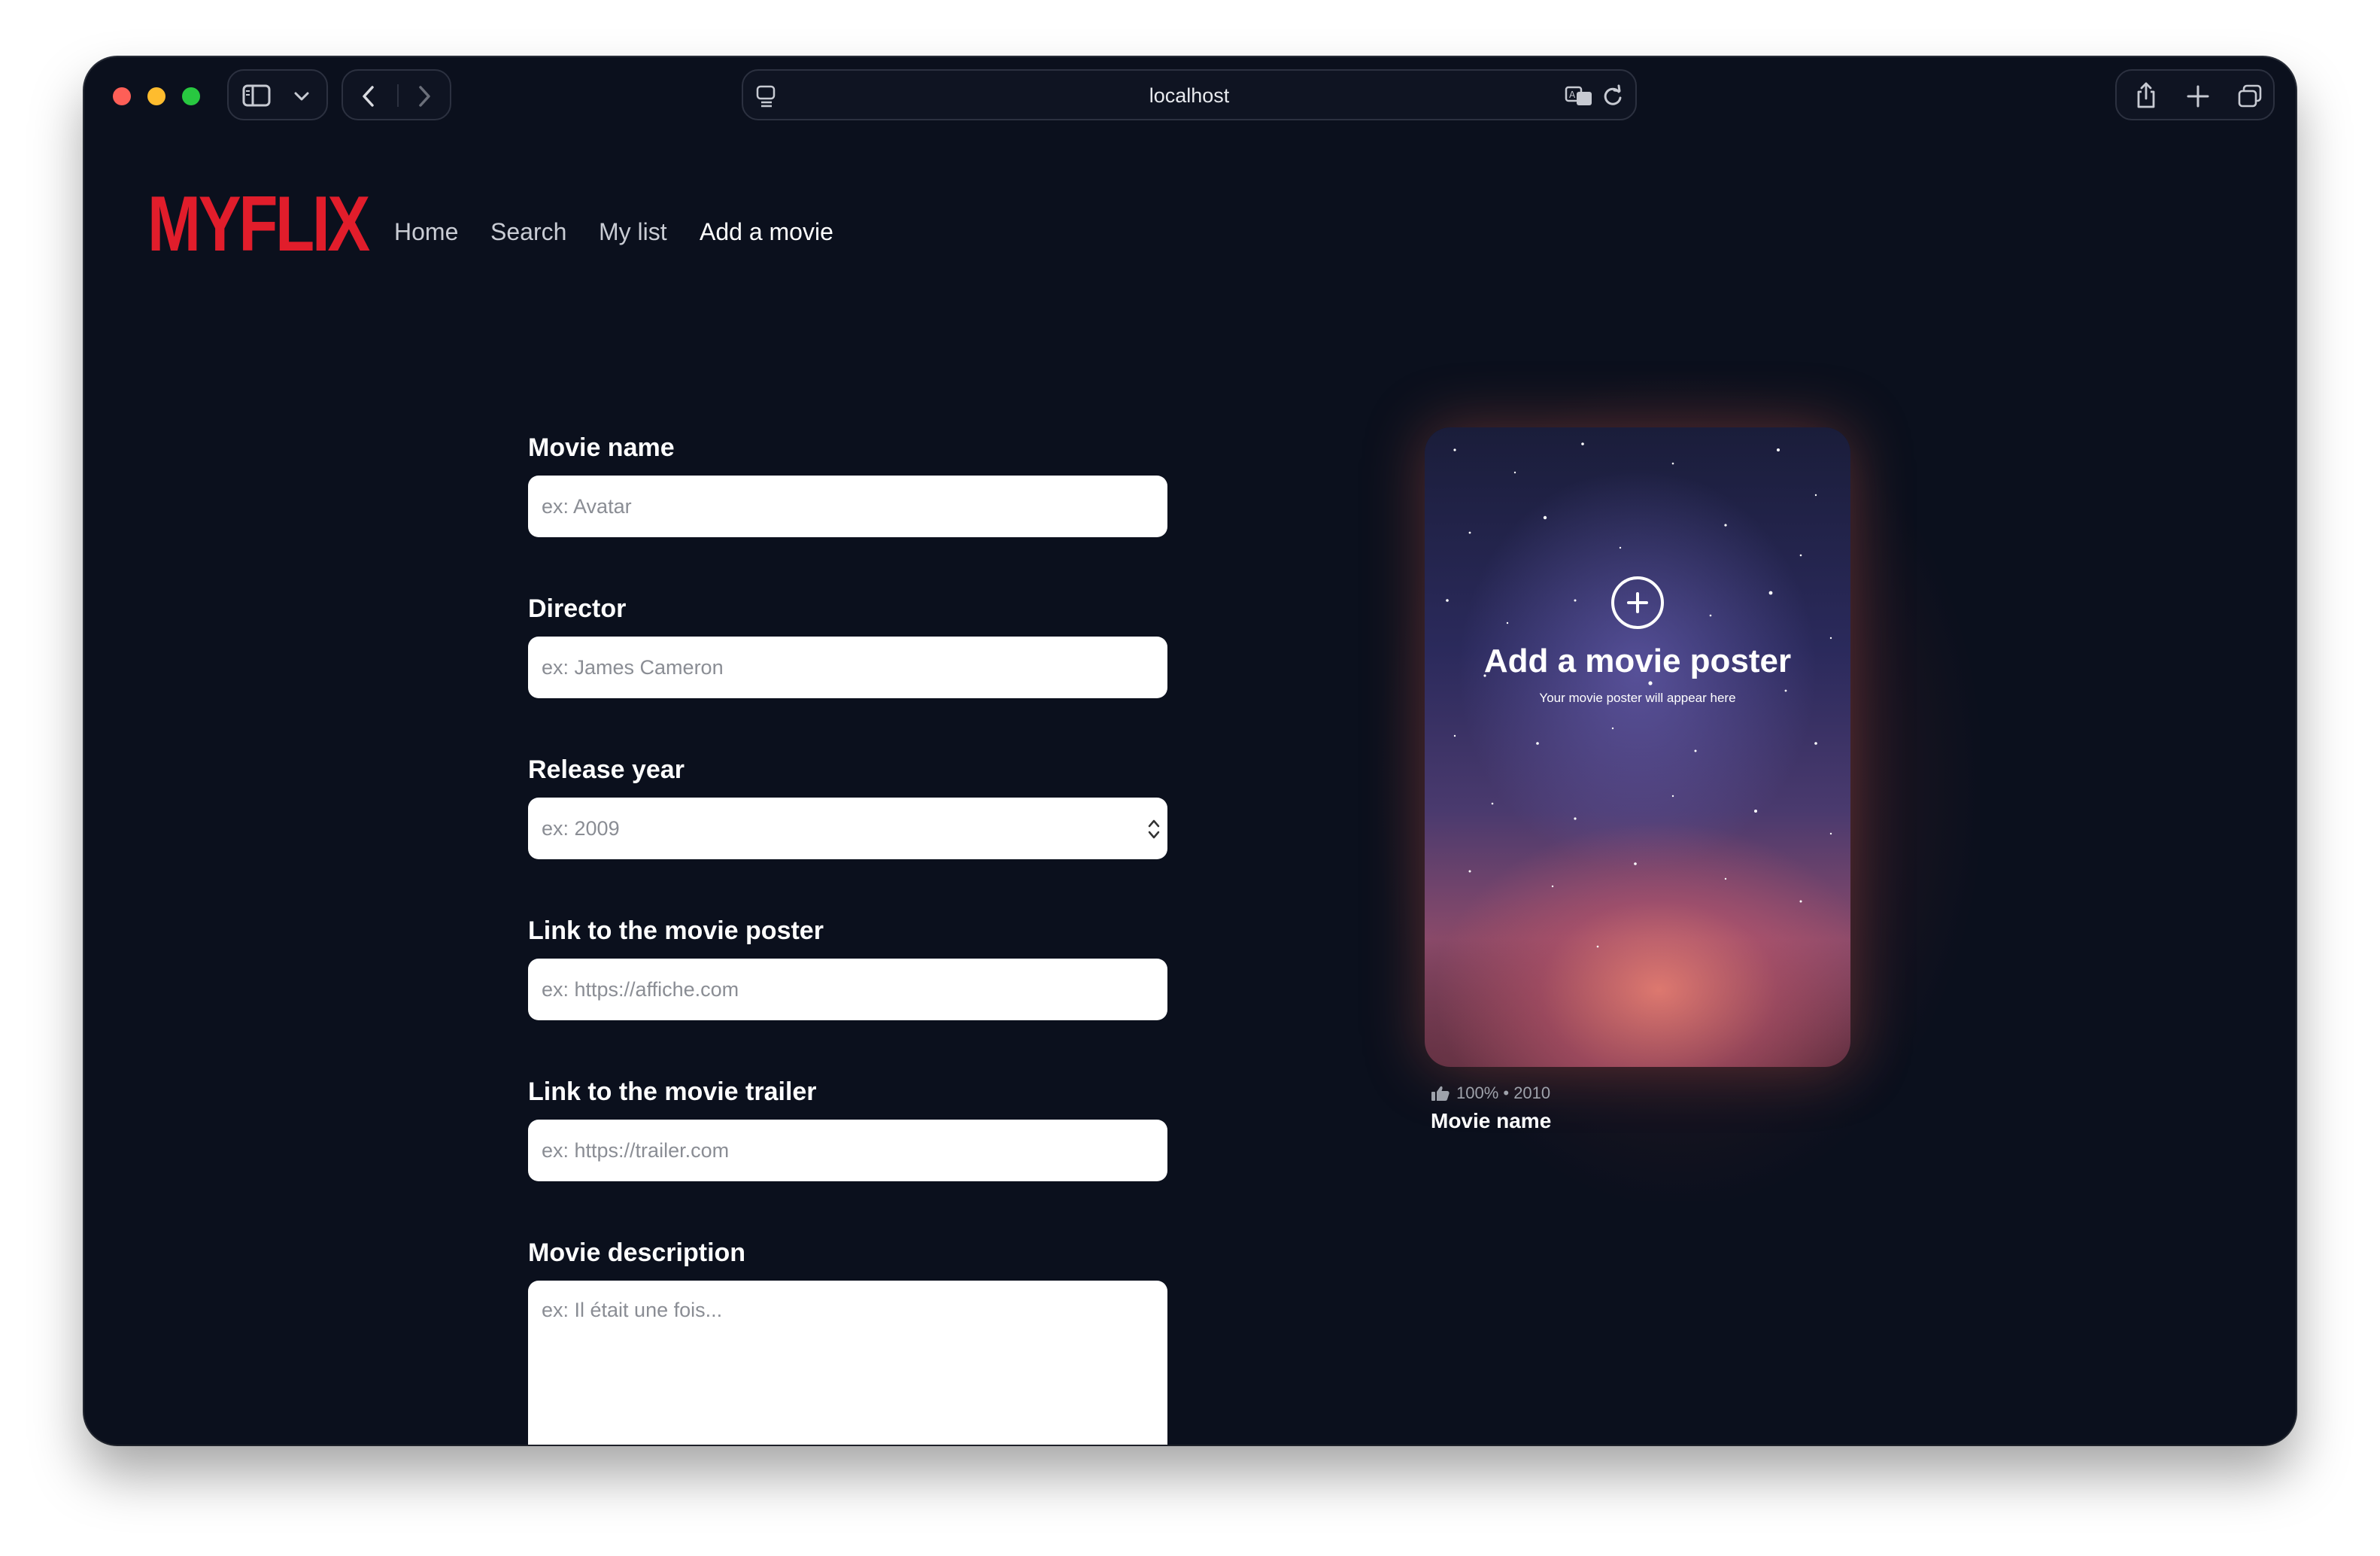 The image size is (2380, 1556). Describe the element at coordinates (847, 1150) in the screenshot. I see `trailer-link-input` at that location.